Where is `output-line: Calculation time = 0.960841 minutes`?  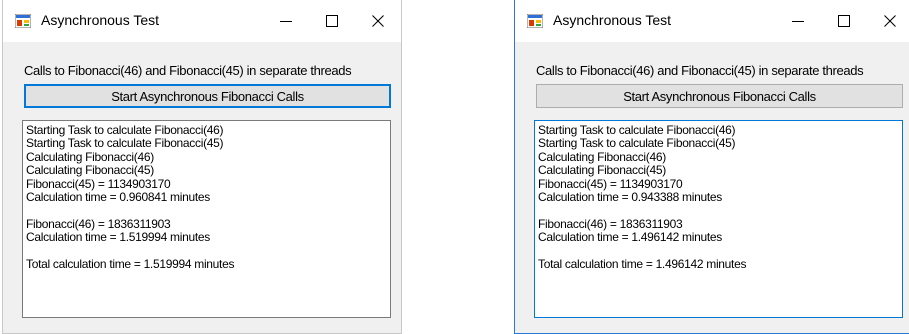
output-line: Calculation time = 0.960841 minutes is located at coordinates (118, 196).